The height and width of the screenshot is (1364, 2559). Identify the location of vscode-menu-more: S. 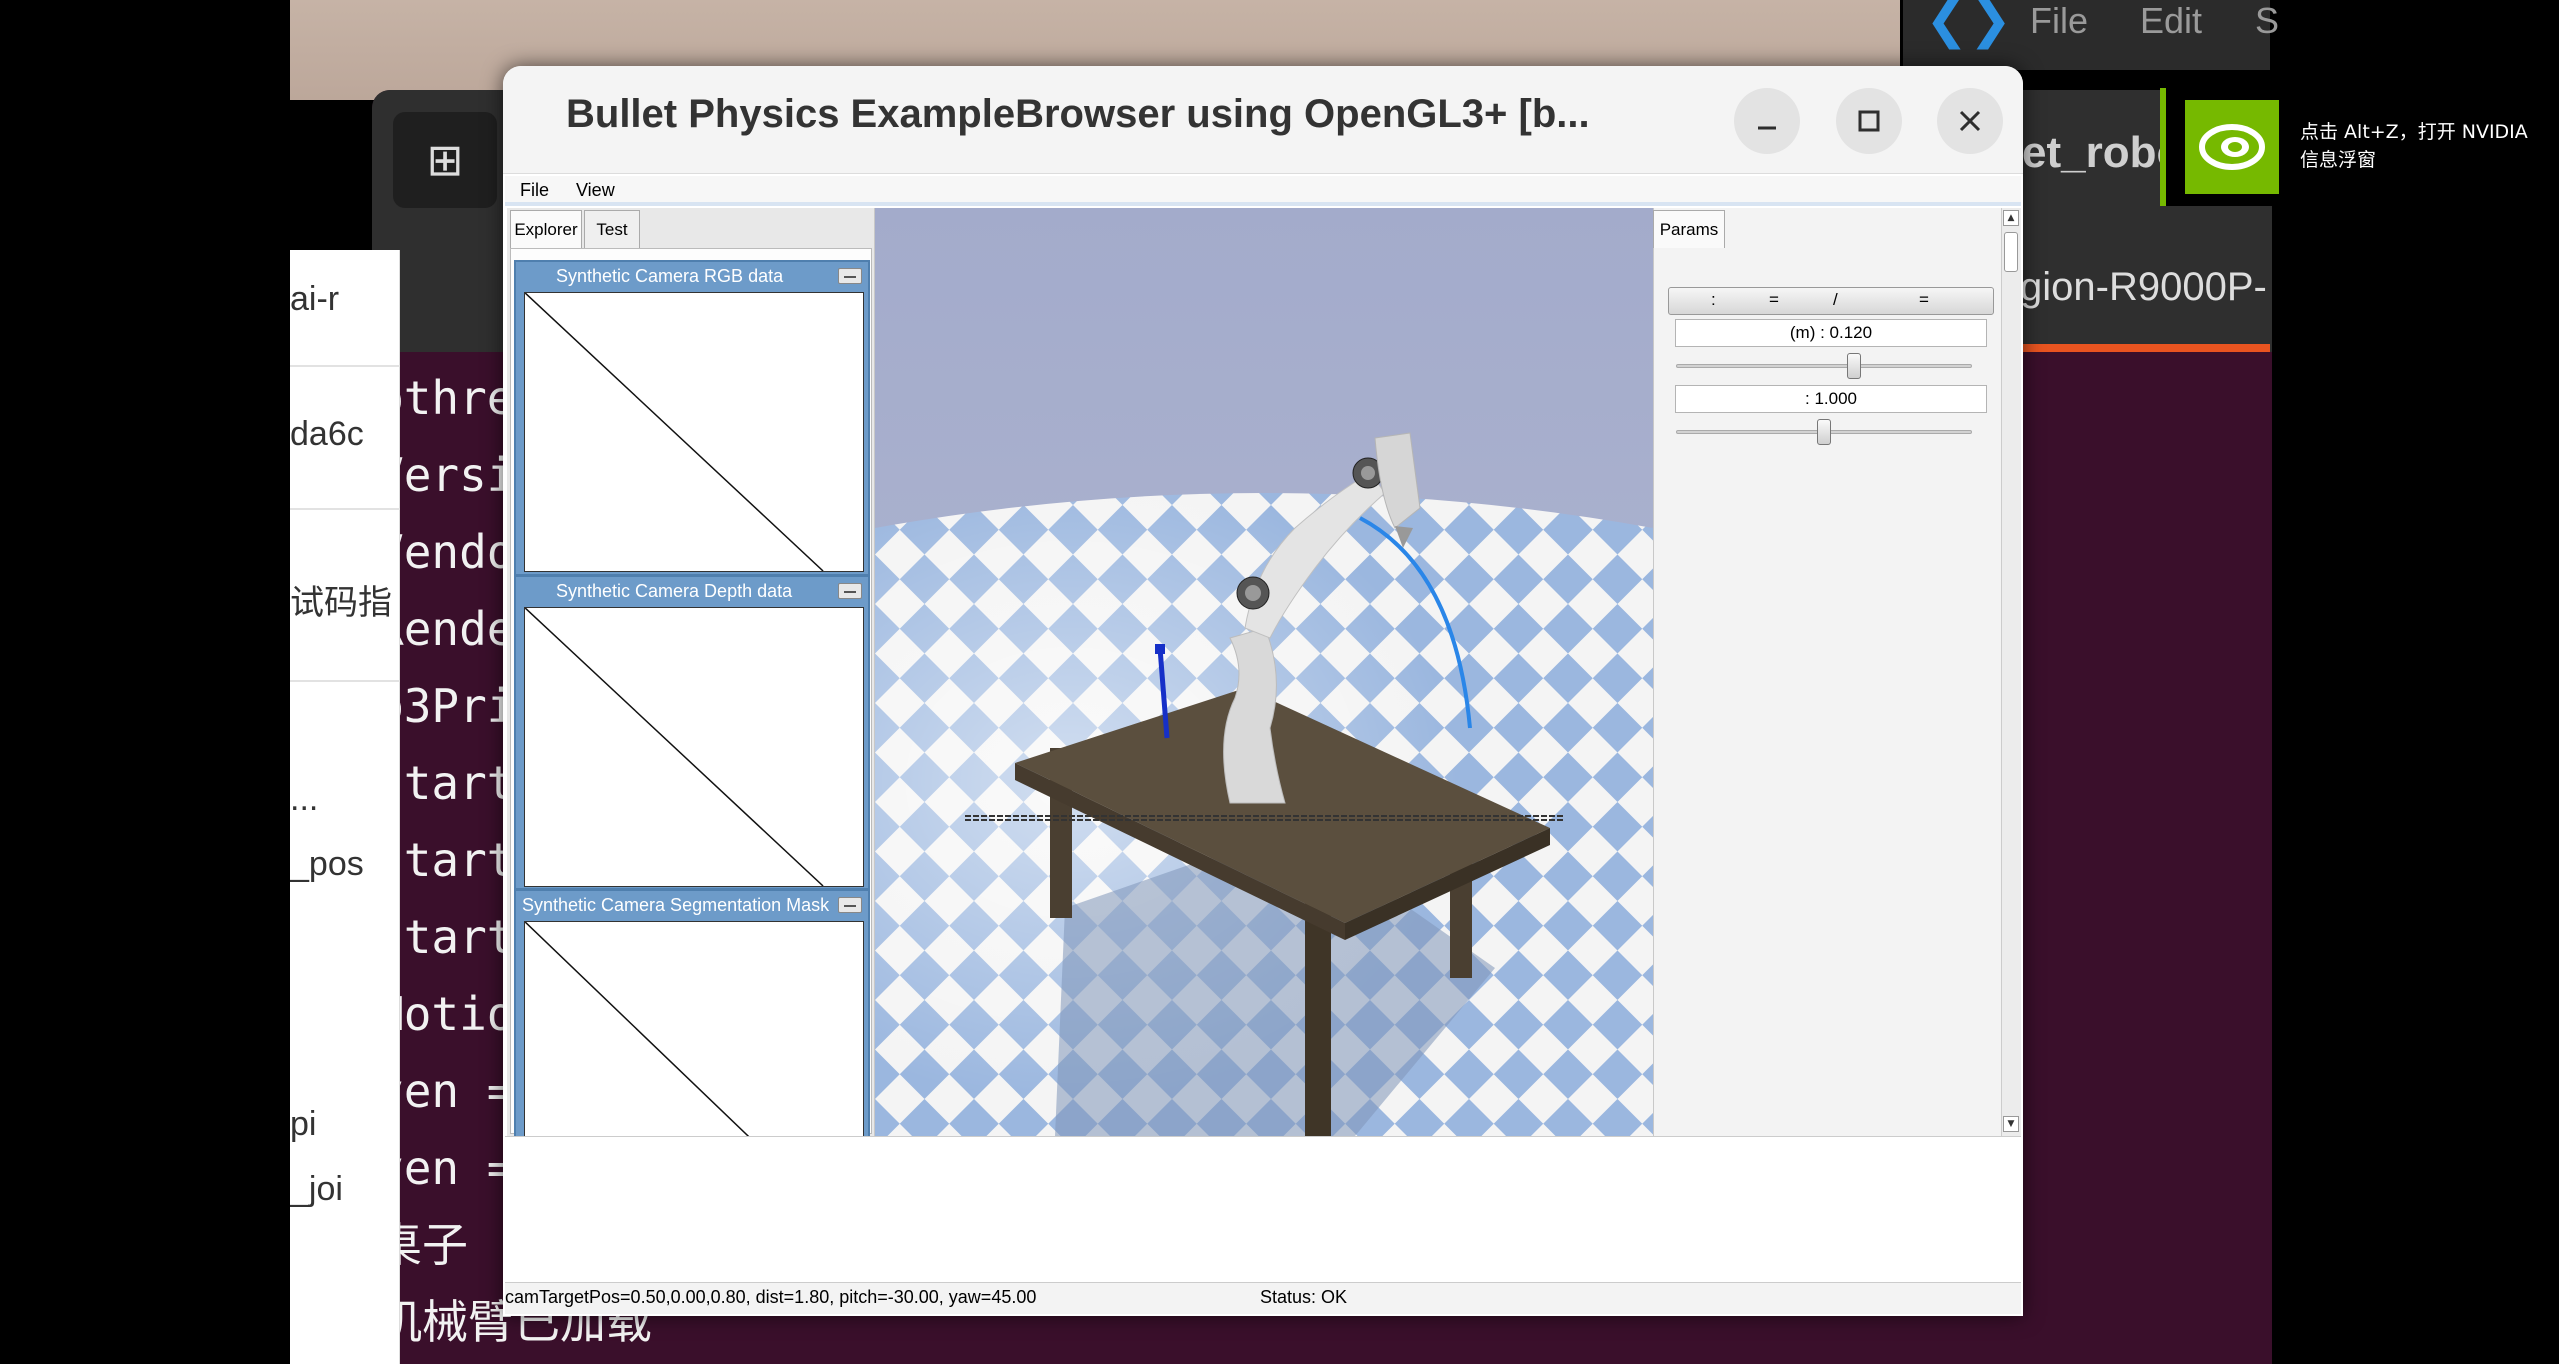
(2267, 21).